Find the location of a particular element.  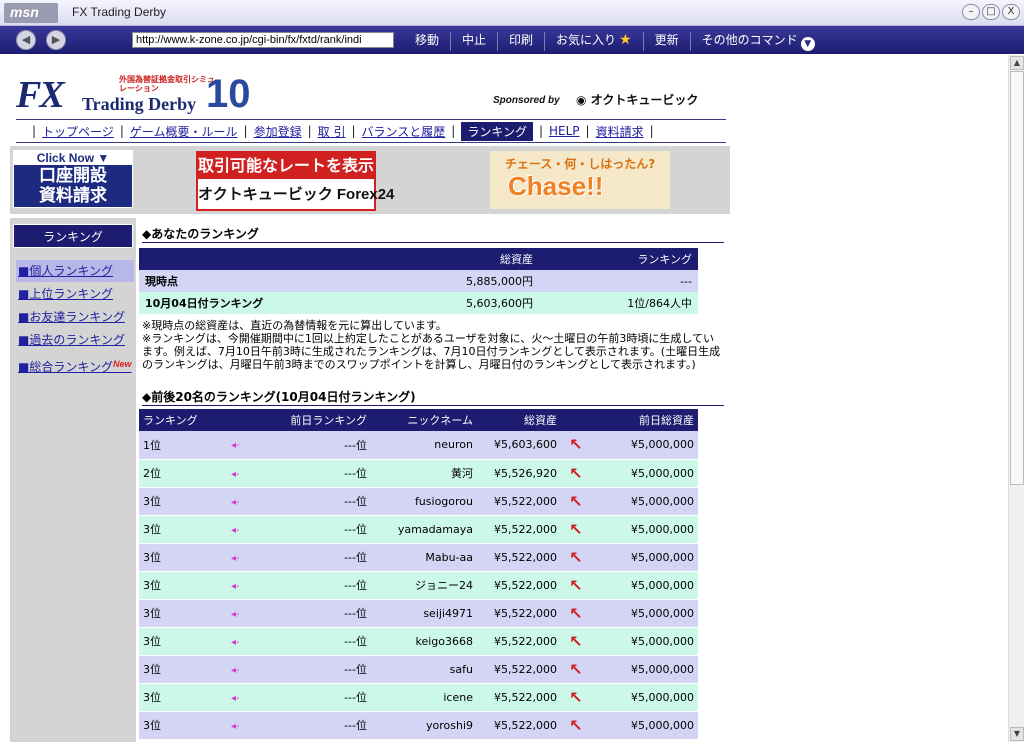

more-commands-button: その他のコマンド ▼ is located at coordinates (757, 41).